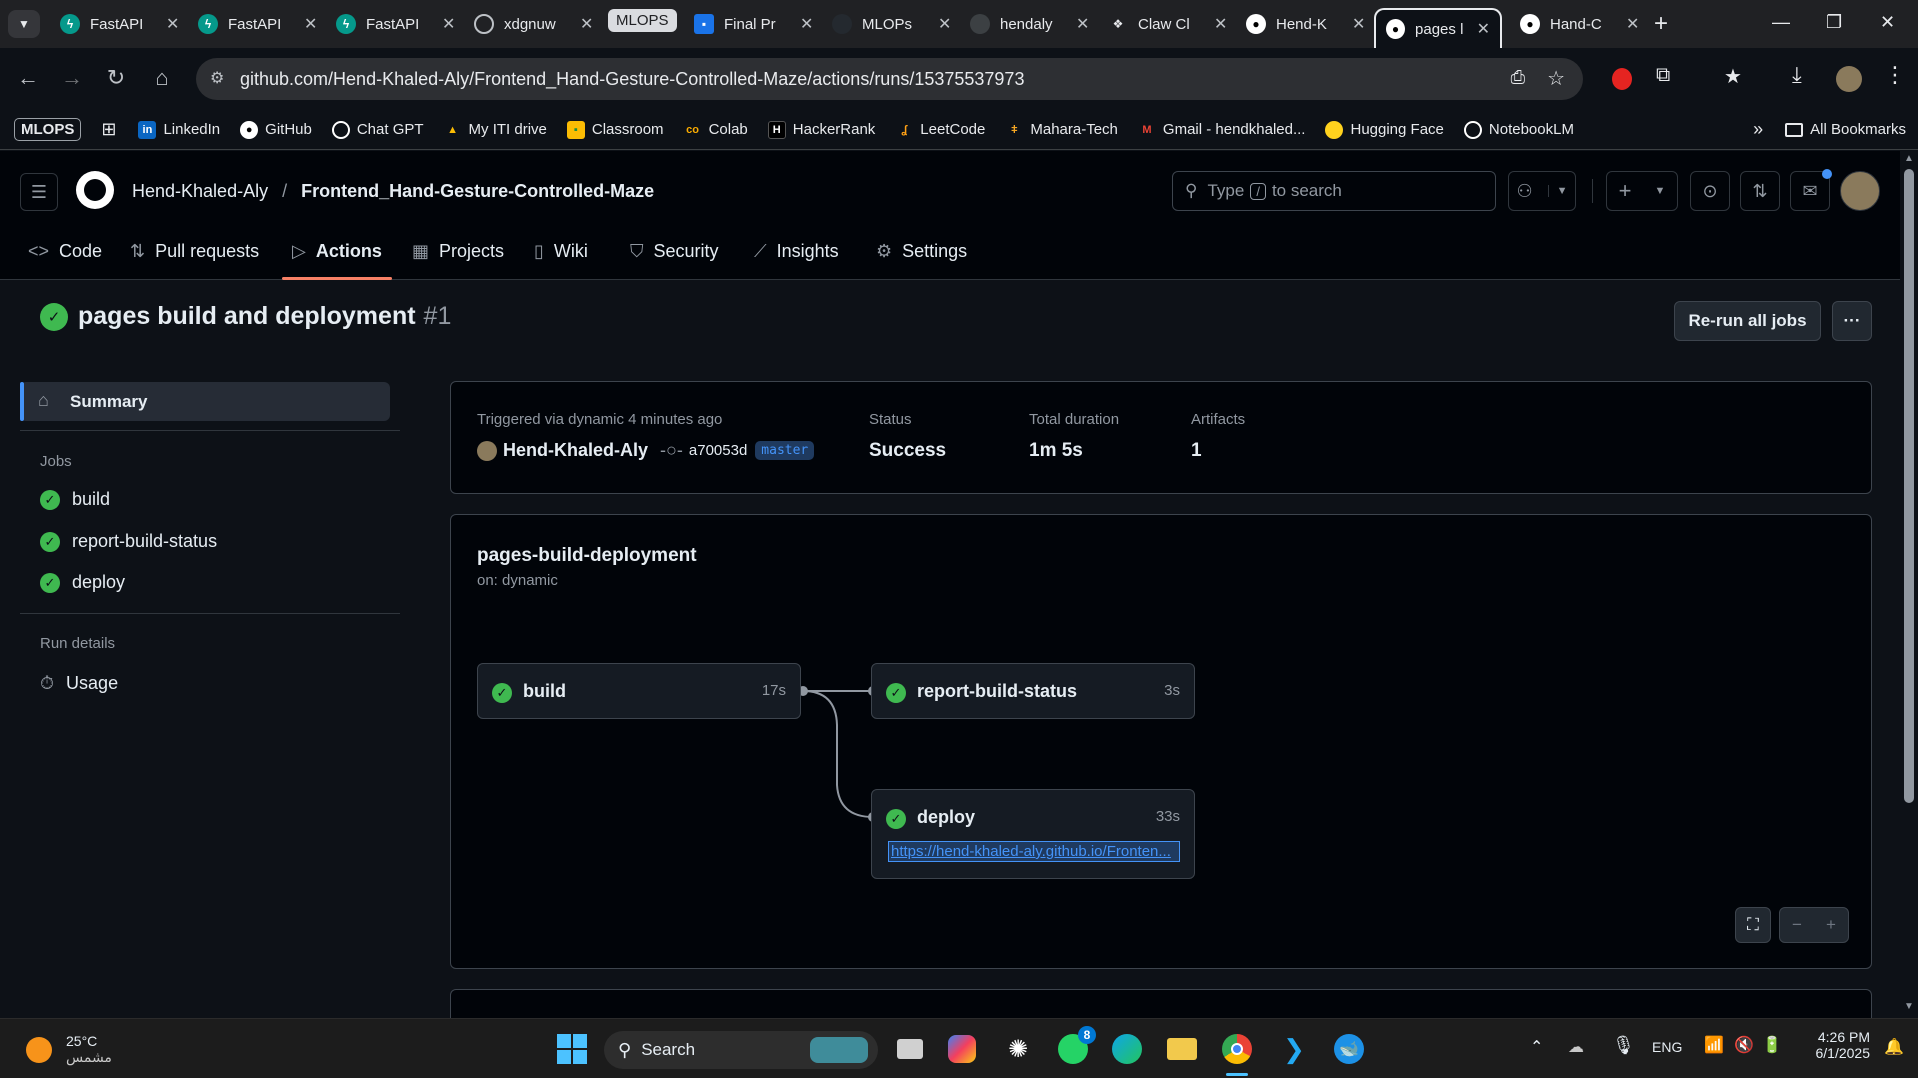 The width and height of the screenshot is (1918, 1078). I want to click on wifi-icon: 📶, so click(1714, 1045).